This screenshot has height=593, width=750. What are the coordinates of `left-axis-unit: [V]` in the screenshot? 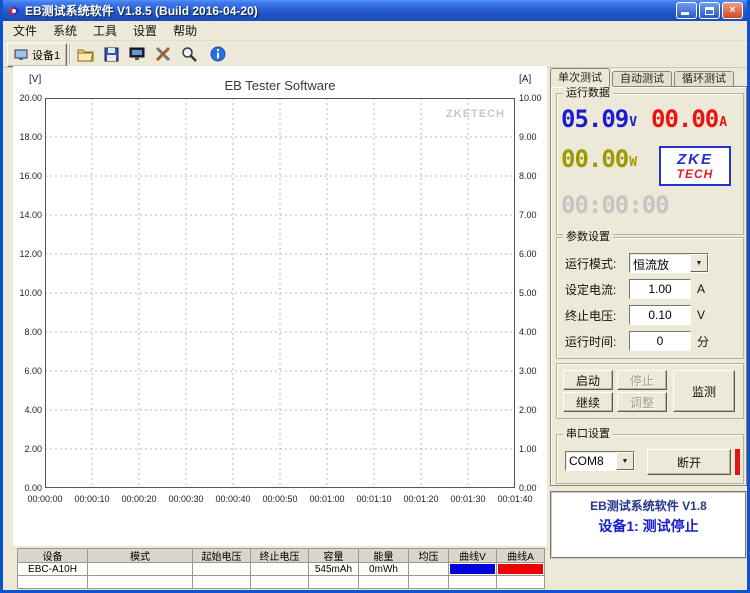 It's located at (35, 79).